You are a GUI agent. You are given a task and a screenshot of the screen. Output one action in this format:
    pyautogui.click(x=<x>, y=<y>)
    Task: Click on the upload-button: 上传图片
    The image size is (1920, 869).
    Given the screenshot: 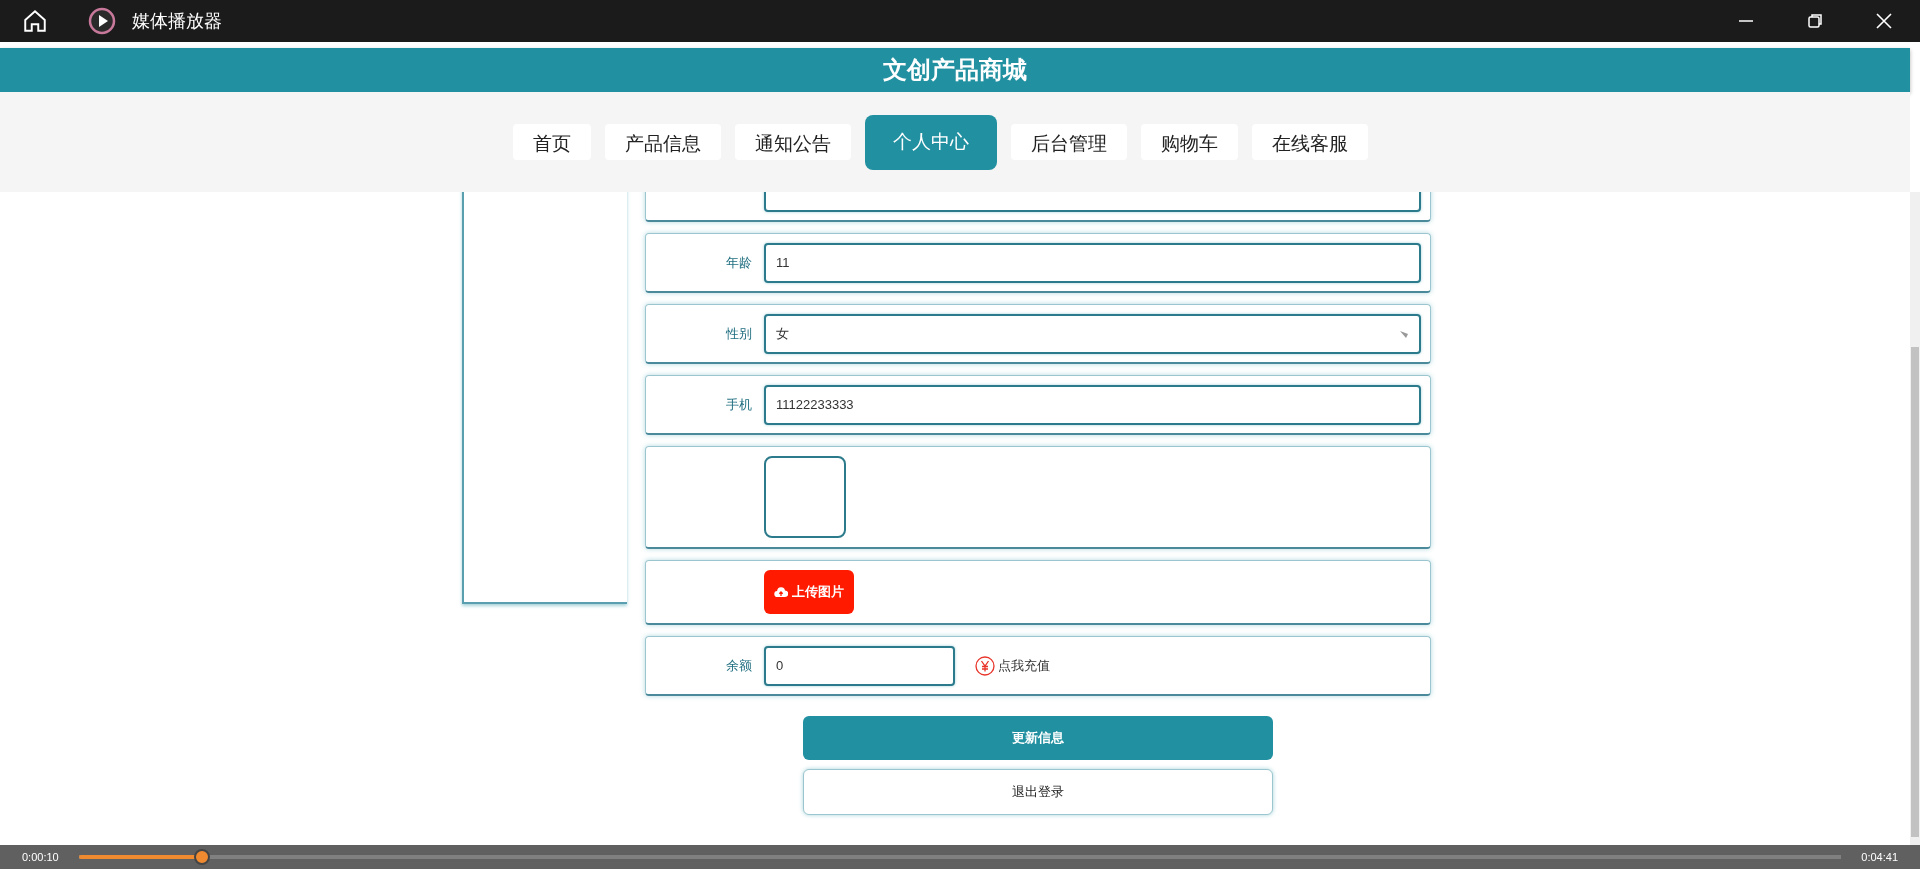 What is the action you would take?
    pyautogui.click(x=809, y=592)
    